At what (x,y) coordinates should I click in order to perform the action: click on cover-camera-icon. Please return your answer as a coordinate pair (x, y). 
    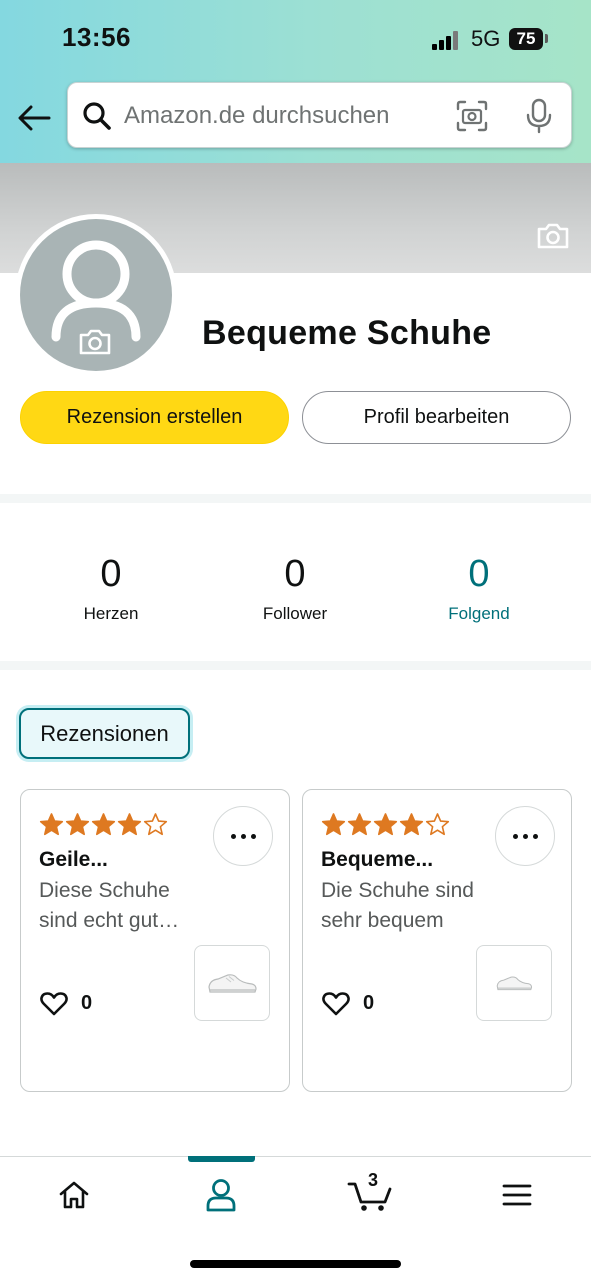
    Looking at the image, I should click on (553, 236).